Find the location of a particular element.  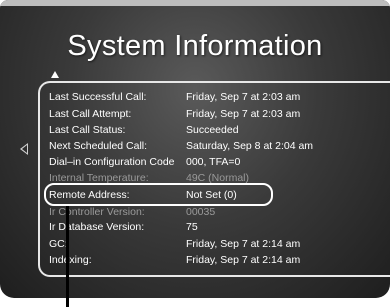

info-row-dial-in-code: Dial–in Configuration Code 000, TFA=0 is located at coordinates (195, 162).